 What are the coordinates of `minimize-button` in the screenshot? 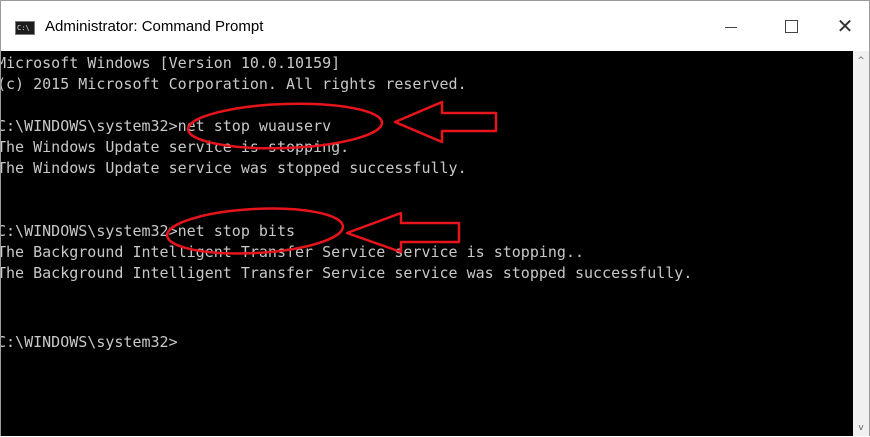 It's located at (731, 26).